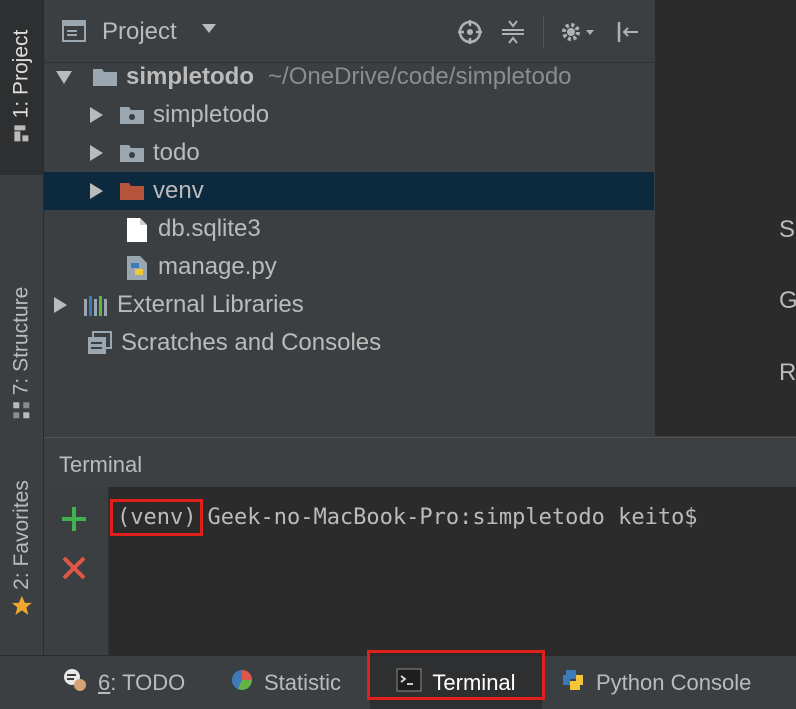 The height and width of the screenshot is (709, 796). Describe the element at coordinates (349, 115) in the screenshot. I see `tree-row-simpletodo: simpletodo` at that location.